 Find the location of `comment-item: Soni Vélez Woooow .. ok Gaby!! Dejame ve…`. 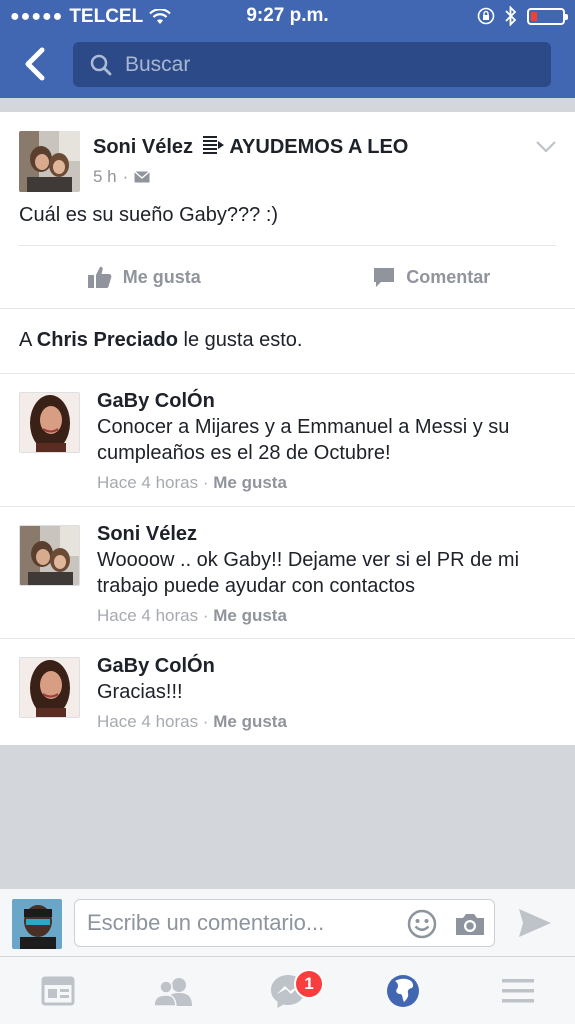

comment-item: Soni Vélez Woooow .. ok Gaby!! Dejame ve… is located at coordinates (287, 572).